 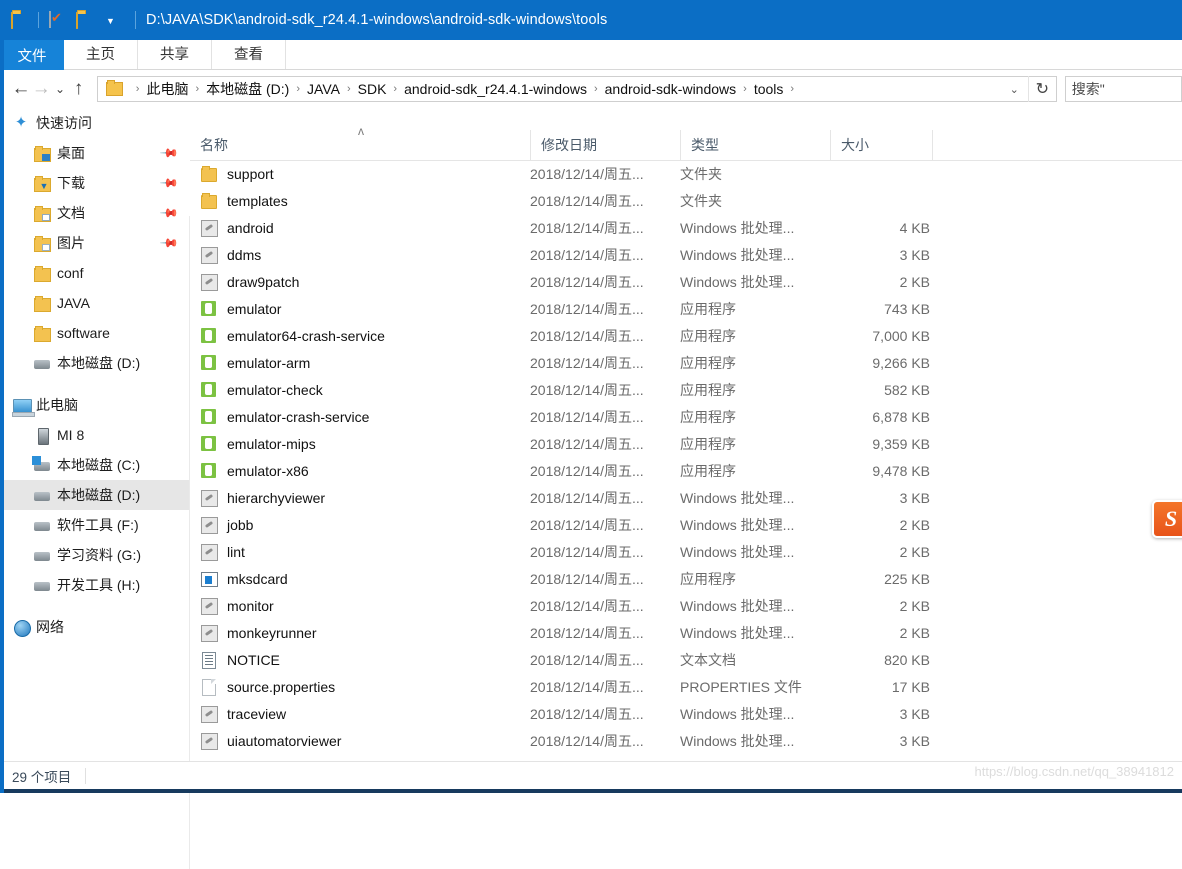 What do you see at coordinates (21, 89) in the screenshot?
I see `back-button: ←` at bounding box center [21, 89].